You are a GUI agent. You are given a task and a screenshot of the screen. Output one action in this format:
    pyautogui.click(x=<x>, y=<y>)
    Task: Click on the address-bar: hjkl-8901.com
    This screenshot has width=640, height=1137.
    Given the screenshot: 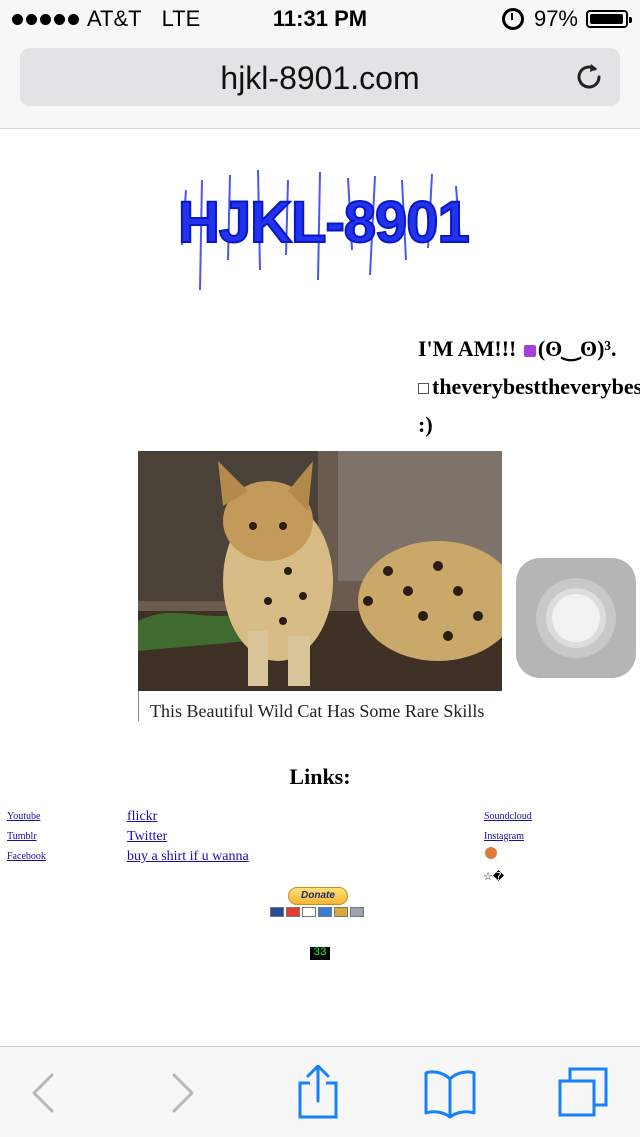 What is the action you would take?
    pyautogui.click(x=320, y=77)
    